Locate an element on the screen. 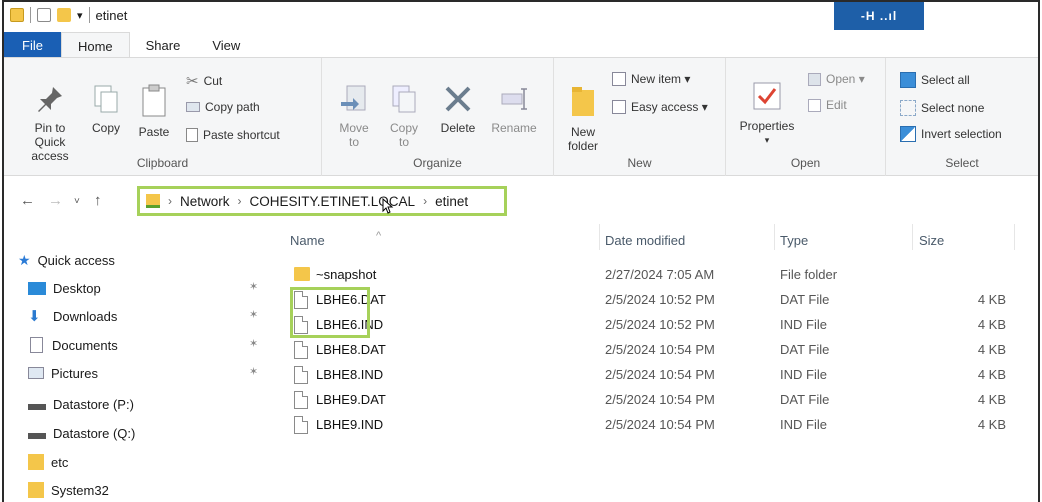 Image resolution: width=1042 pixels, height=502 pixels. breadcrumb-network: Network is located at coordinates (205, 201).